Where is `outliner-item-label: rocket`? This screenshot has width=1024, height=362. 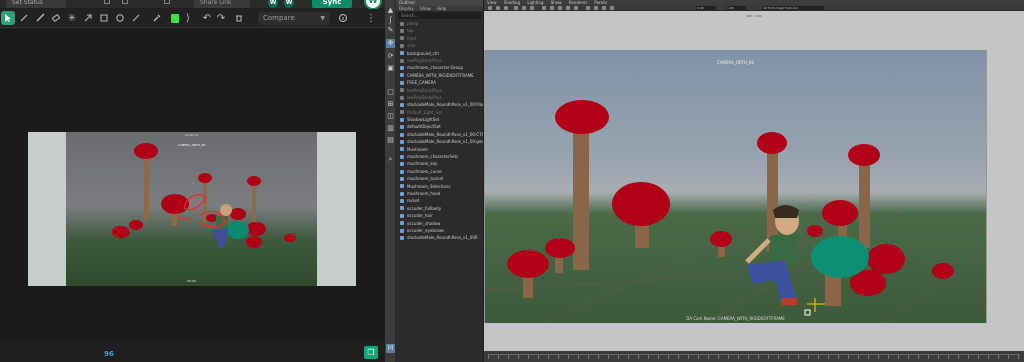
outliner-item-label: rocket is located at coordinates (413, 201).